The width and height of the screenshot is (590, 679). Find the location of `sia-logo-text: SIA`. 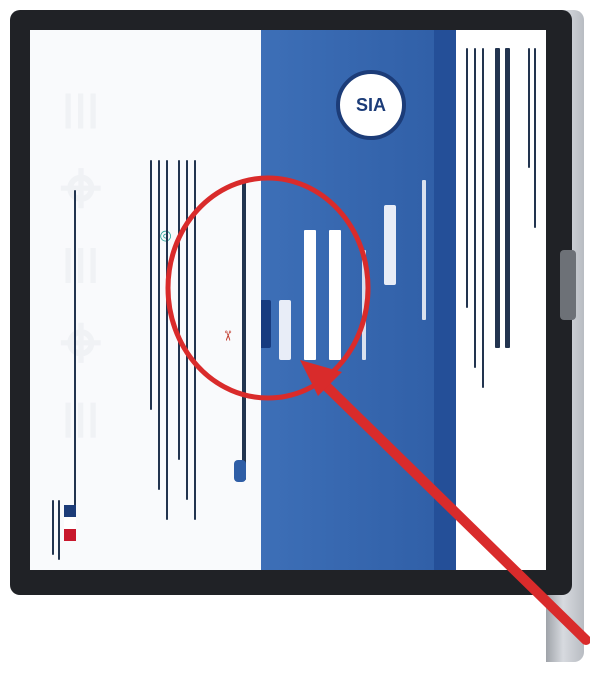

sia-logo-text: SIA is located at coordinates (370, 104).